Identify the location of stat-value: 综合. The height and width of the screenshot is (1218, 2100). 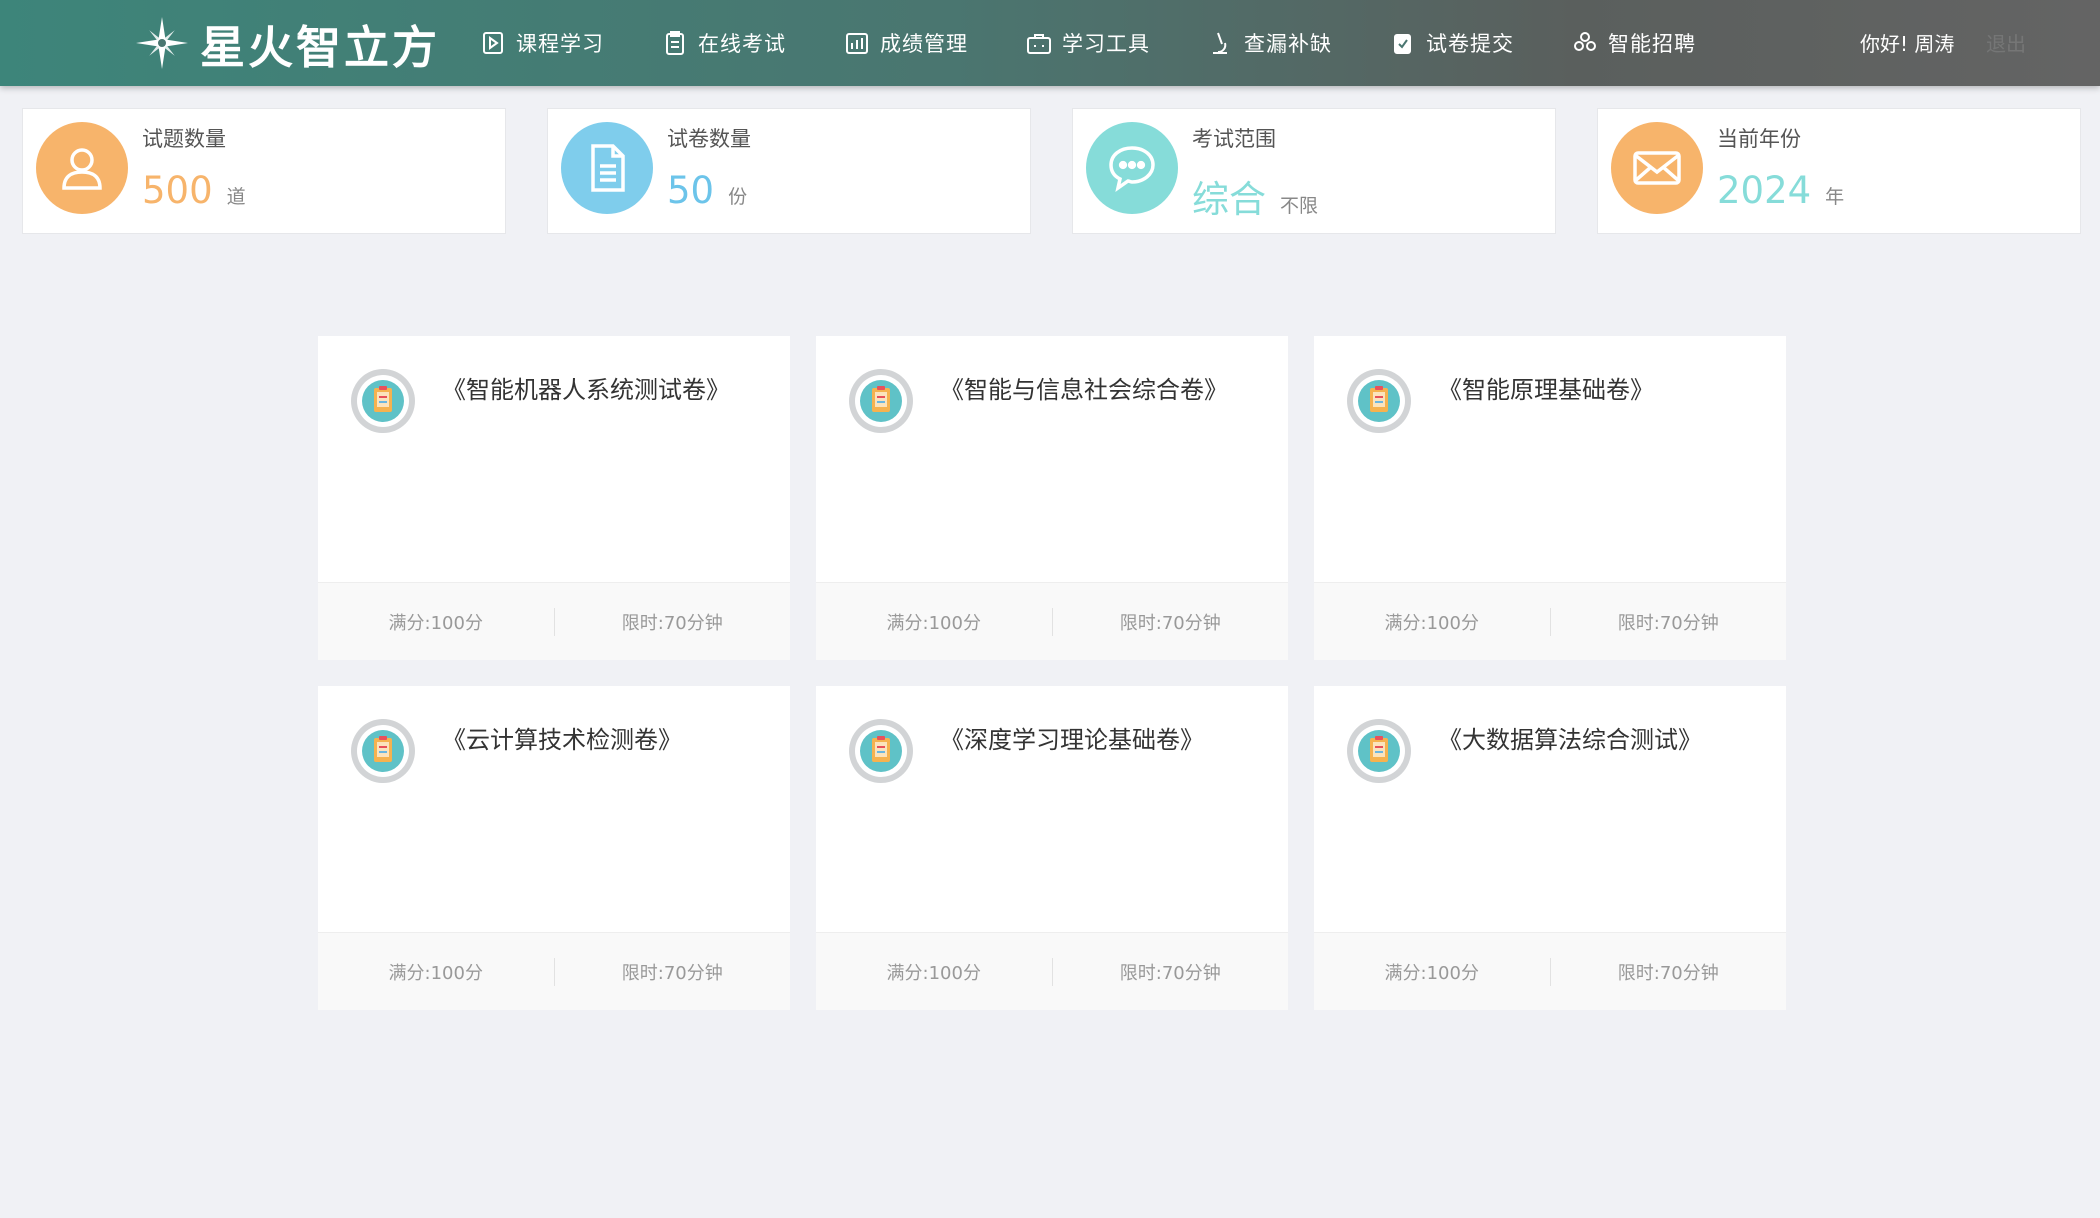
(1229, 199).